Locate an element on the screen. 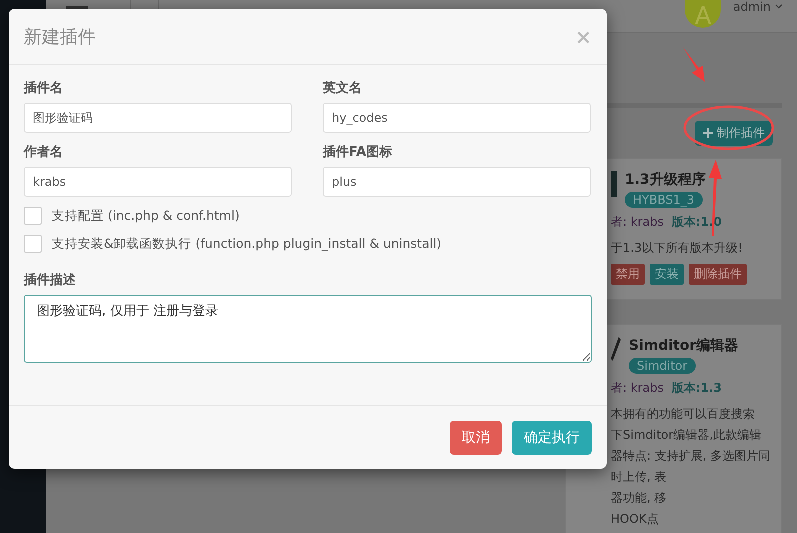 The image size is (797, 533). plugin-action-button: 禁用 is located at coordinates (628, 274).